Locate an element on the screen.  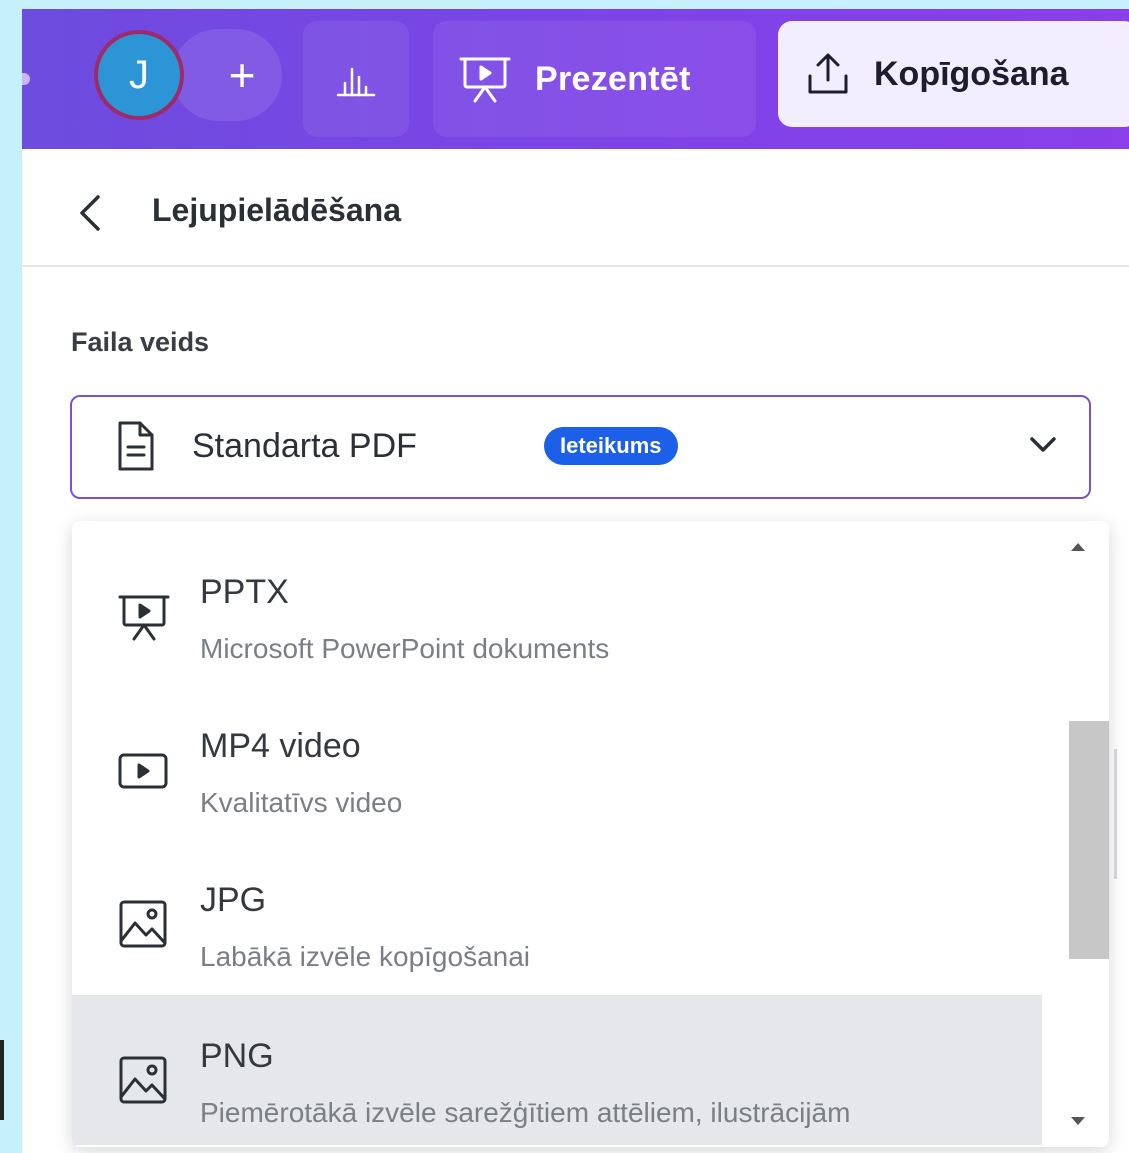
toolbar-edge-indicator is located at coordinates (26, 79).